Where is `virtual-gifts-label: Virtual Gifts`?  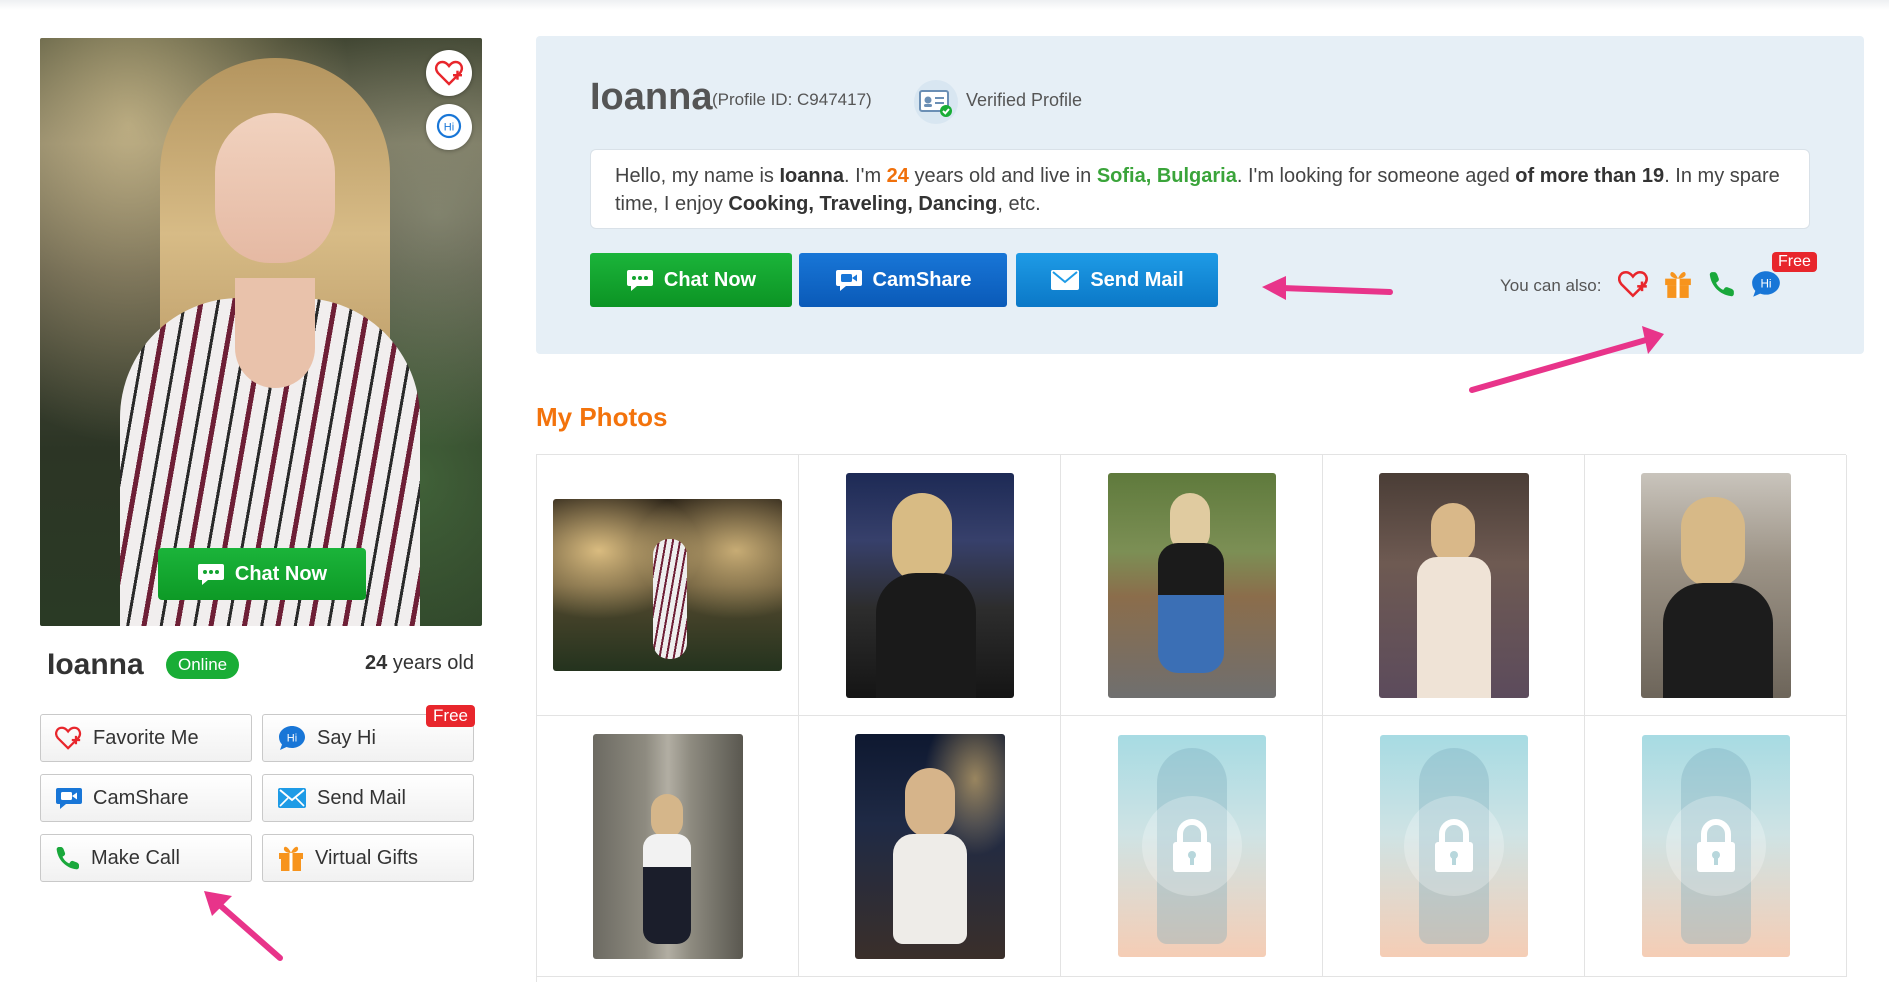
virtual-gifts-label: Virtual Gifts is located at coordinates (366, 857).